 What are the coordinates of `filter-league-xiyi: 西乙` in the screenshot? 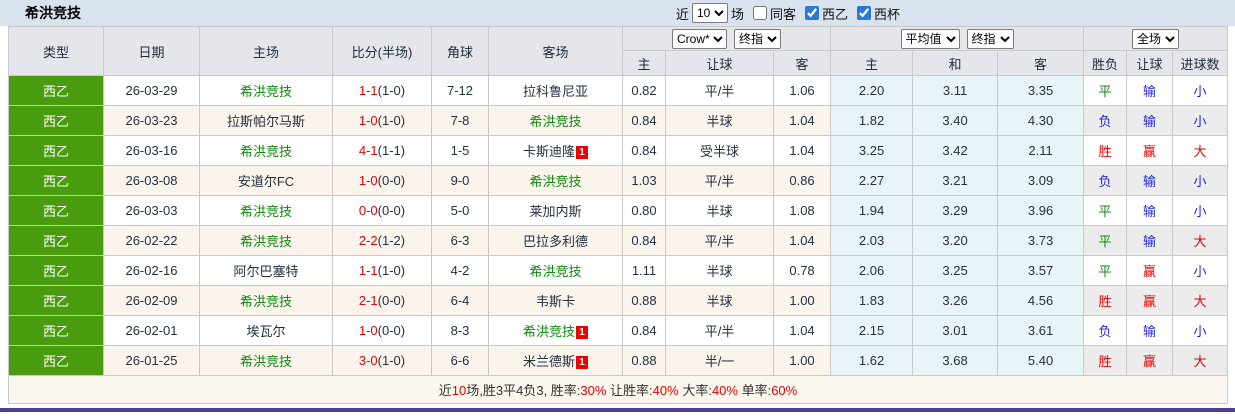 It's located at (826, 13).